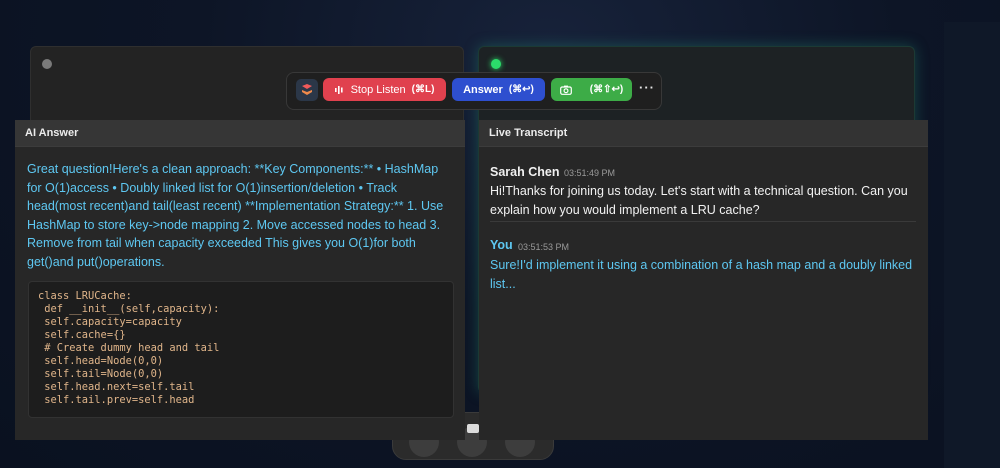  What do you see at coordinates (101, 374) in the screenshot?
I see `code-line: self.tail=Node(0,0)` at bounding box center [101, 374].